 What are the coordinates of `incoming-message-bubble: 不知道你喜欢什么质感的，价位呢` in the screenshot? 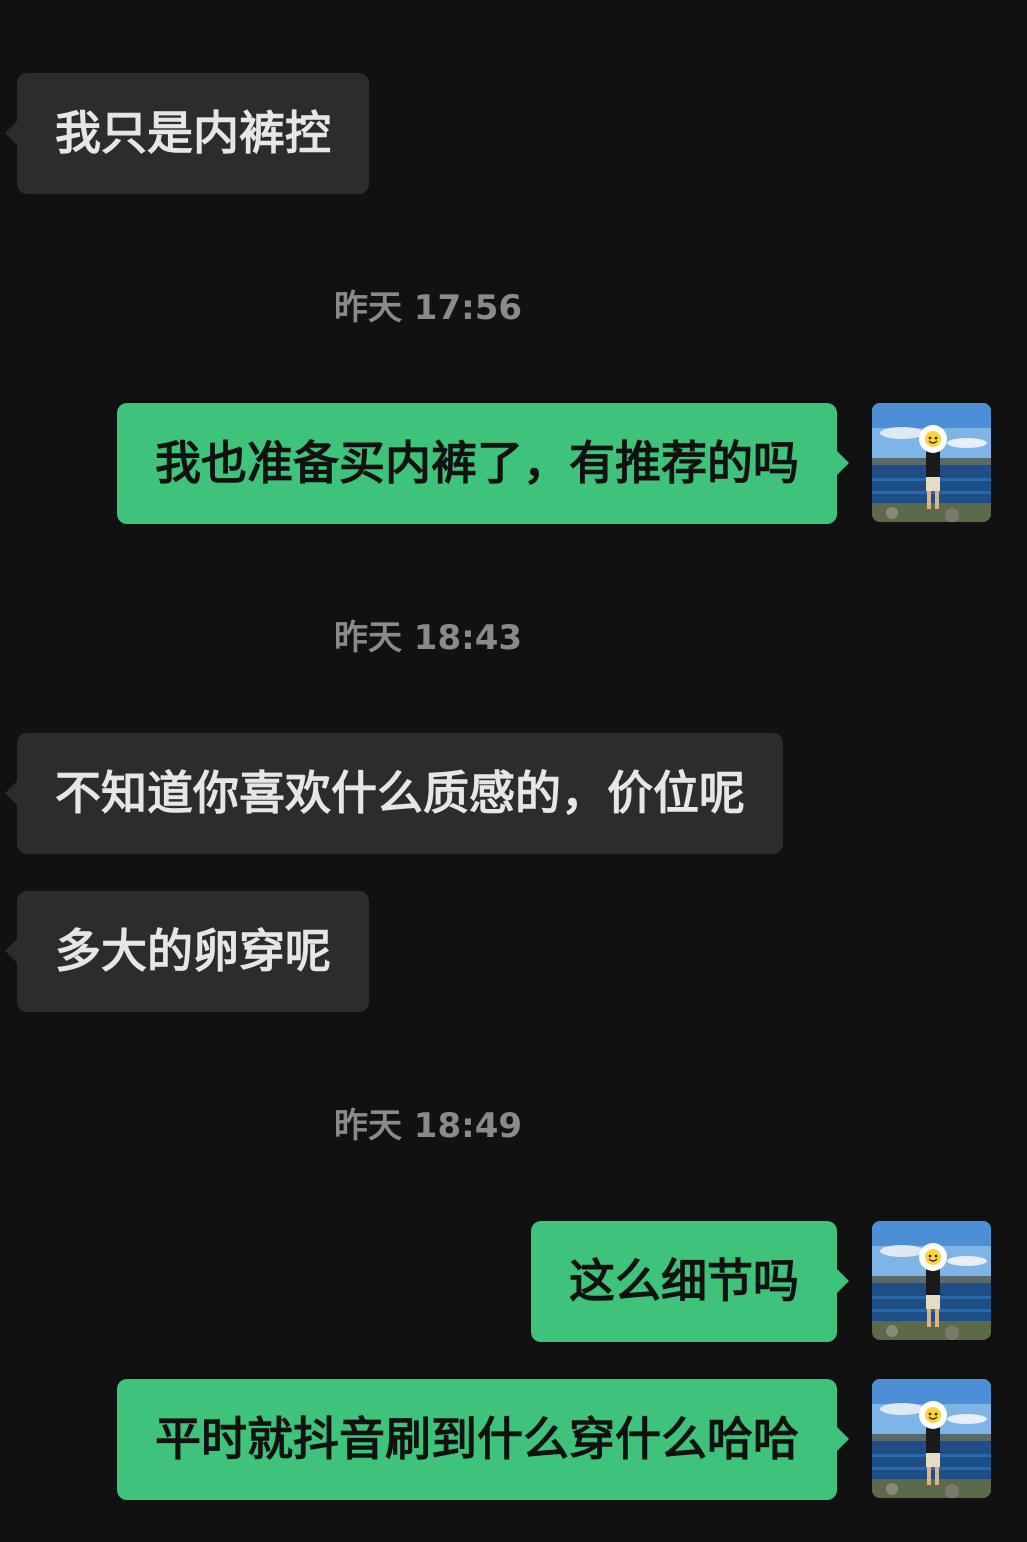 It's located at (394, 793).